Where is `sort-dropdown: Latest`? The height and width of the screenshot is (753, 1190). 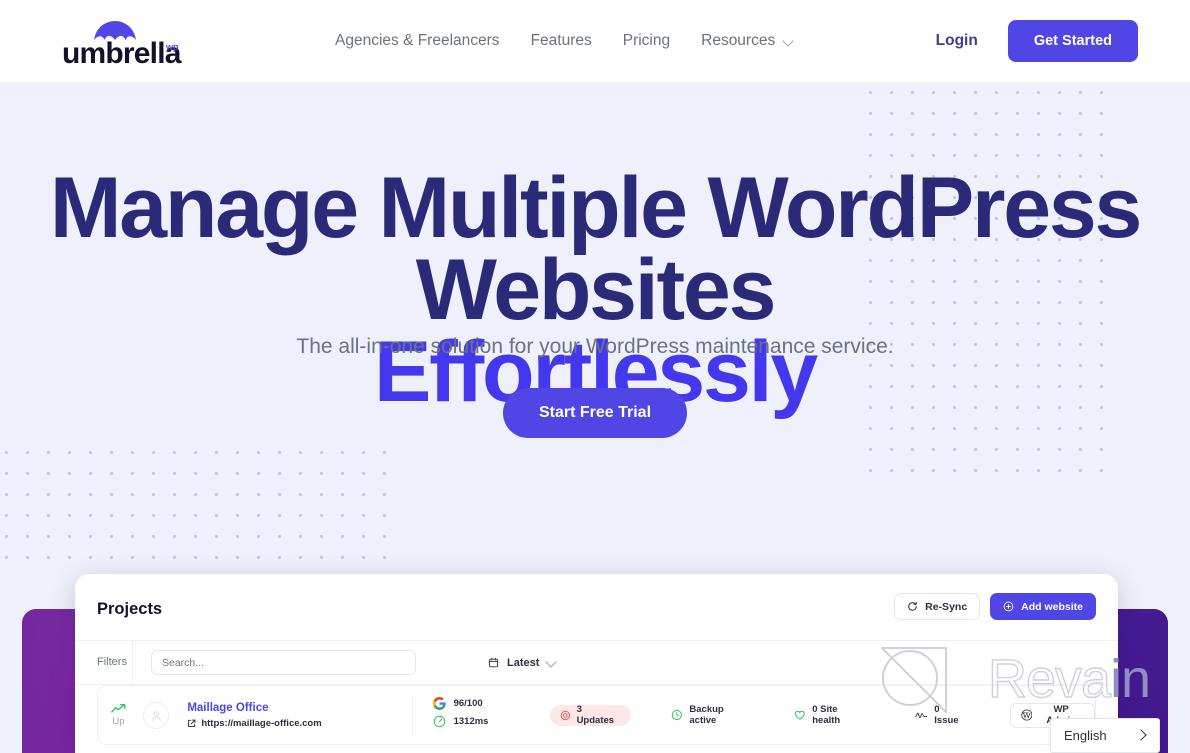 sort-dropdown: Latest is located at coordinates (523, 663).